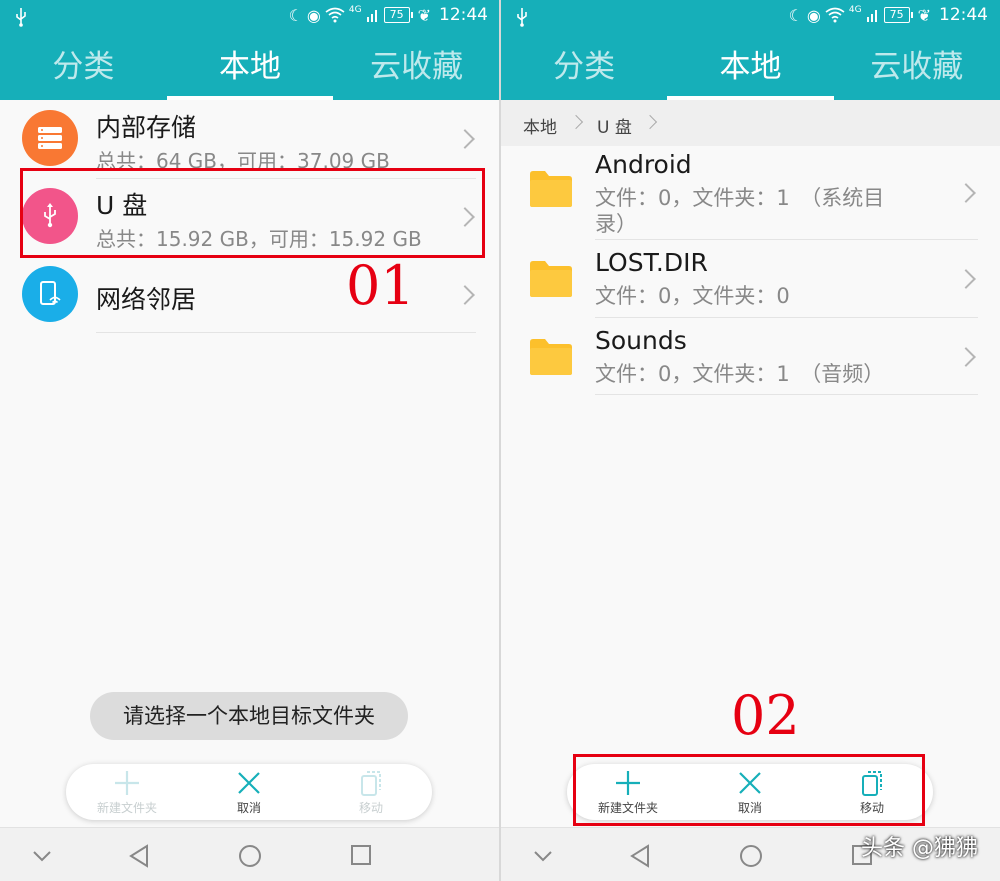  Describe the element at coordinates (750, 357) in the screenshot. I see `folder-row-sounds: Sounds 文件：0，文件夹：1 （音频）` at that location.